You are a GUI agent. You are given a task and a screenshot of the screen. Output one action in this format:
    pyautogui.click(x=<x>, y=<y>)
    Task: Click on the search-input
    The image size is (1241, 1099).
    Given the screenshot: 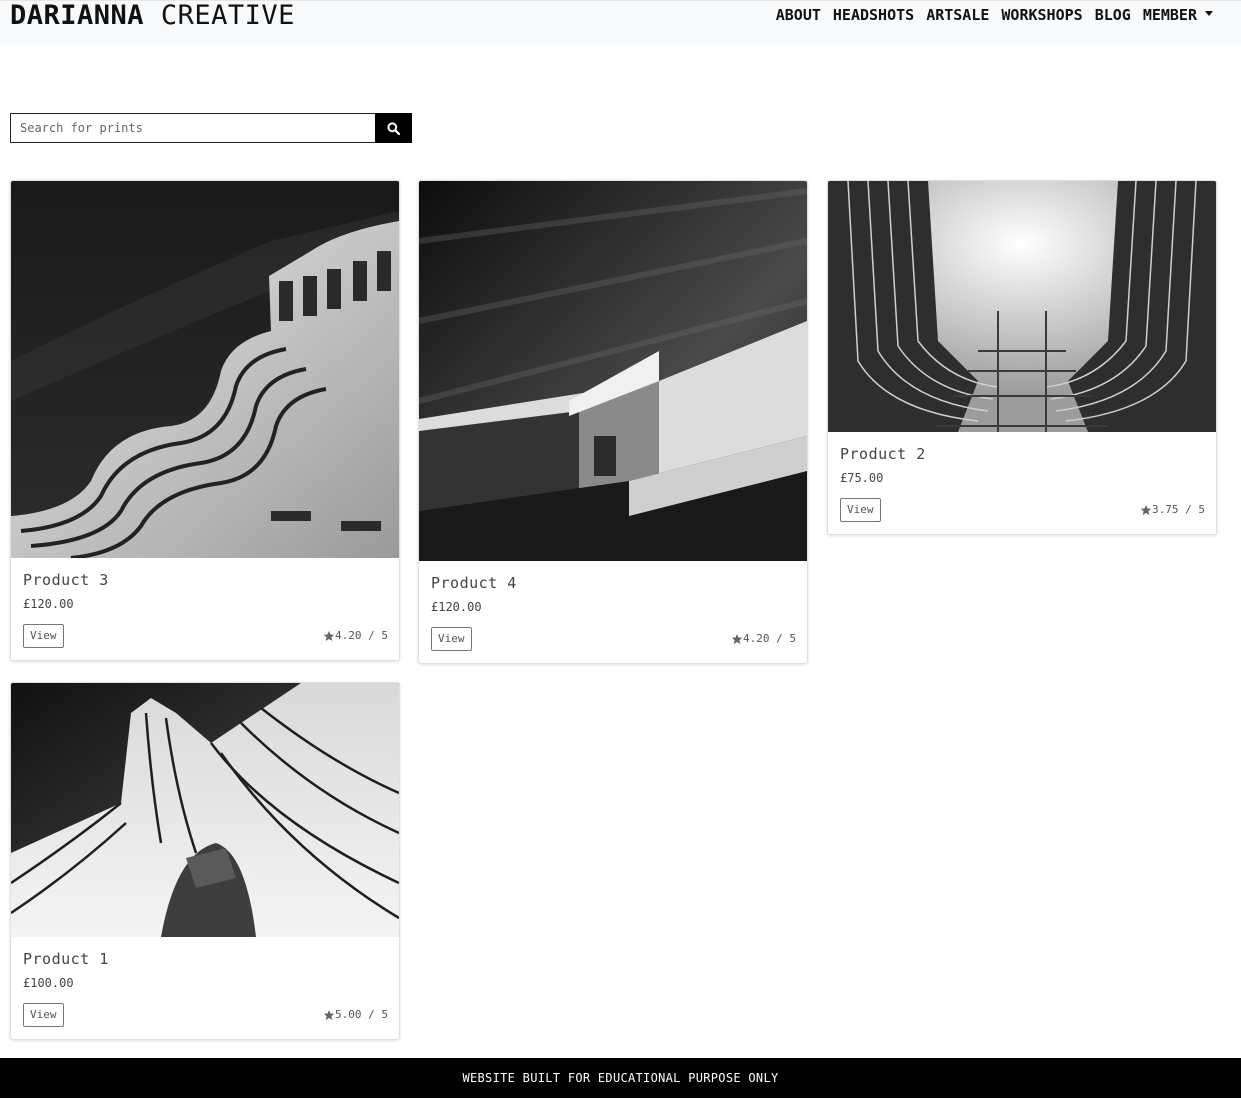 What is the action you would take?
    pyautogui.click(x=192, y=128)
    